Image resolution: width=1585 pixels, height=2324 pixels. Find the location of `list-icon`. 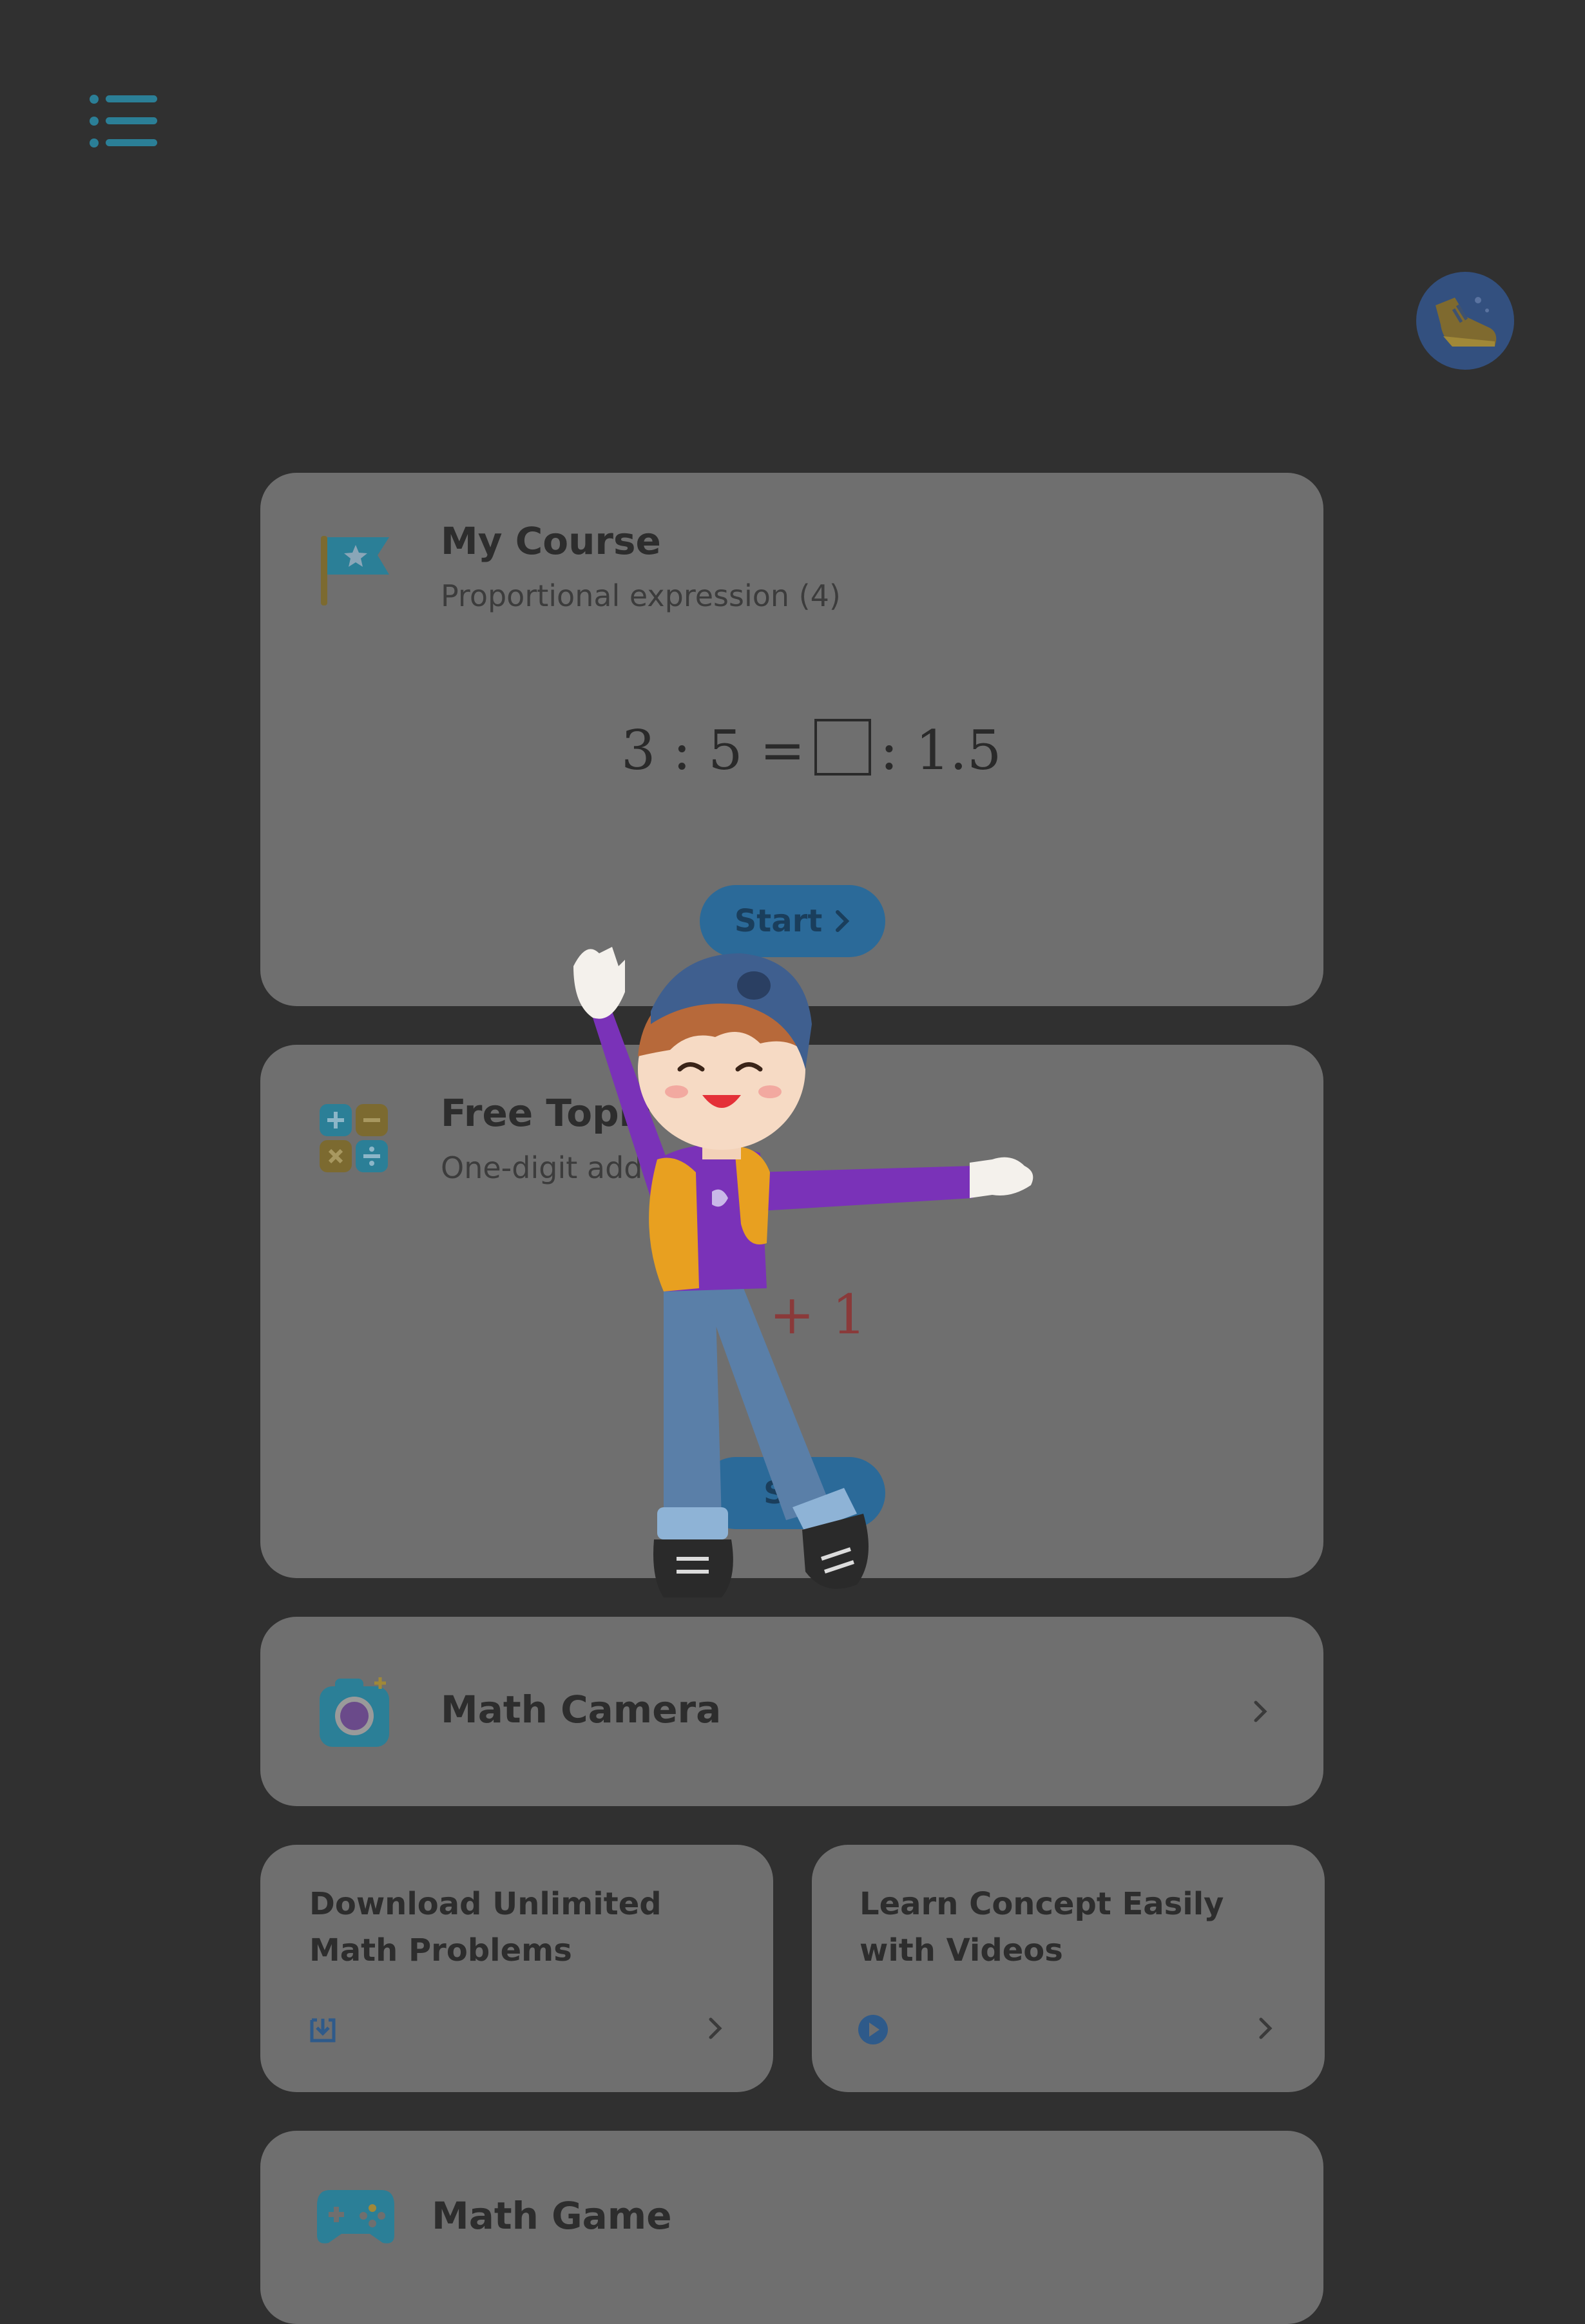

list-icon is located at coordinates (123, 121).